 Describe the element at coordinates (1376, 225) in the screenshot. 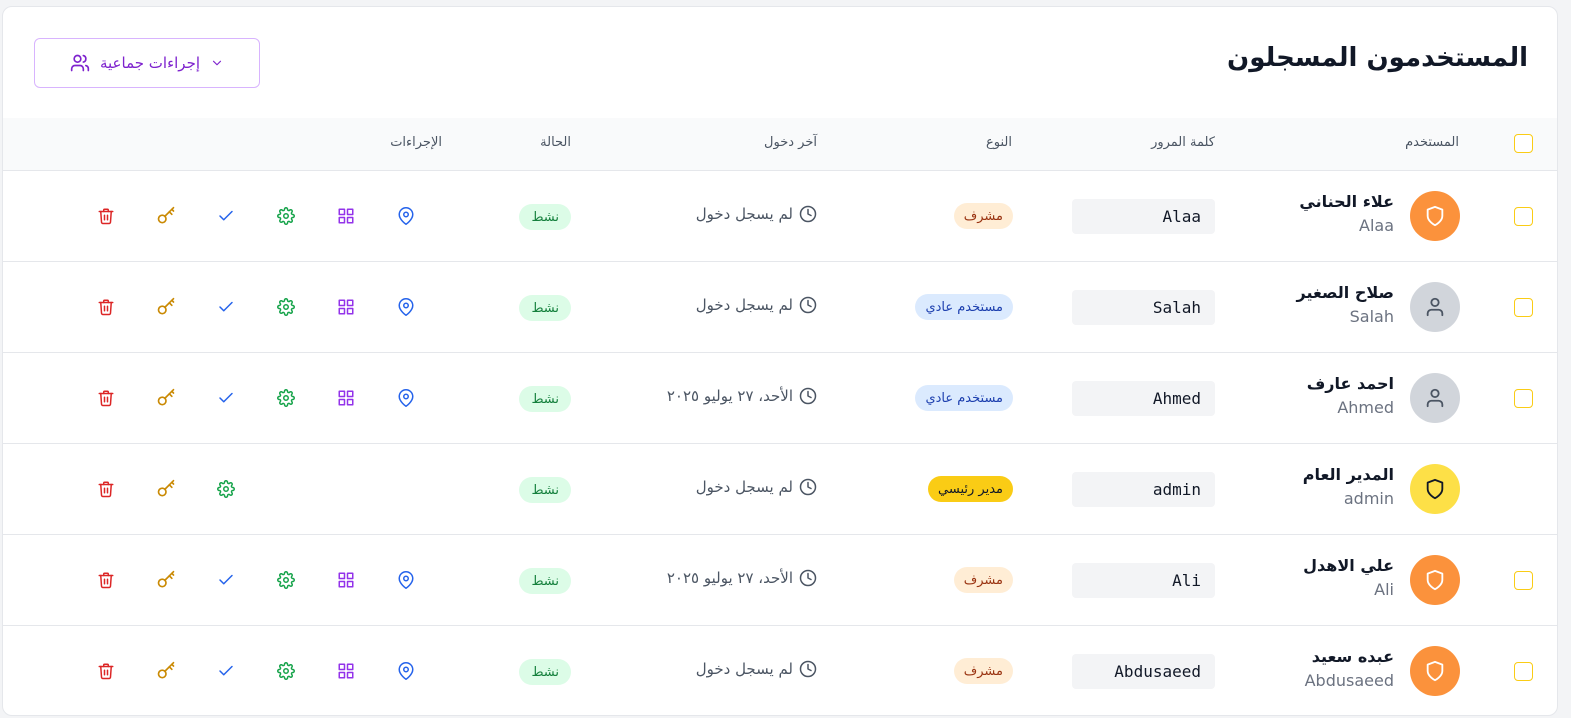

I see `user-login: Alaa` at that location.